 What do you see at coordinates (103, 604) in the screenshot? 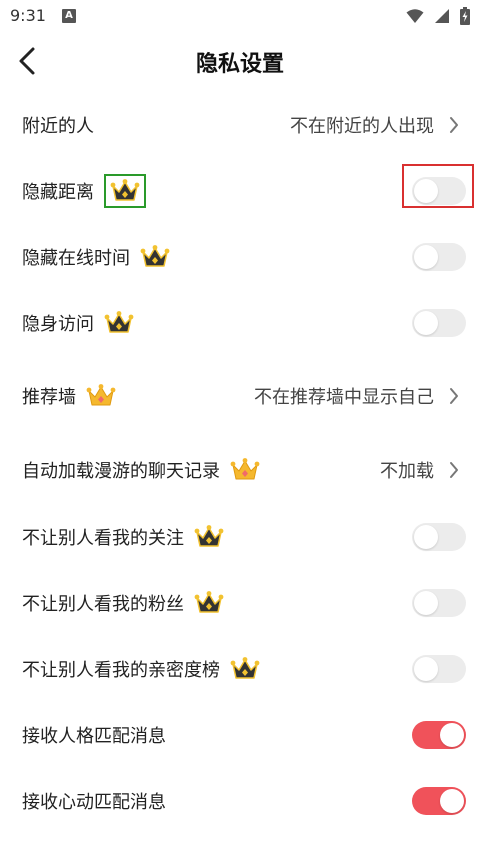
I see `setting-label: 不让别人看我的粉丝` at bounding box center [103, 604].